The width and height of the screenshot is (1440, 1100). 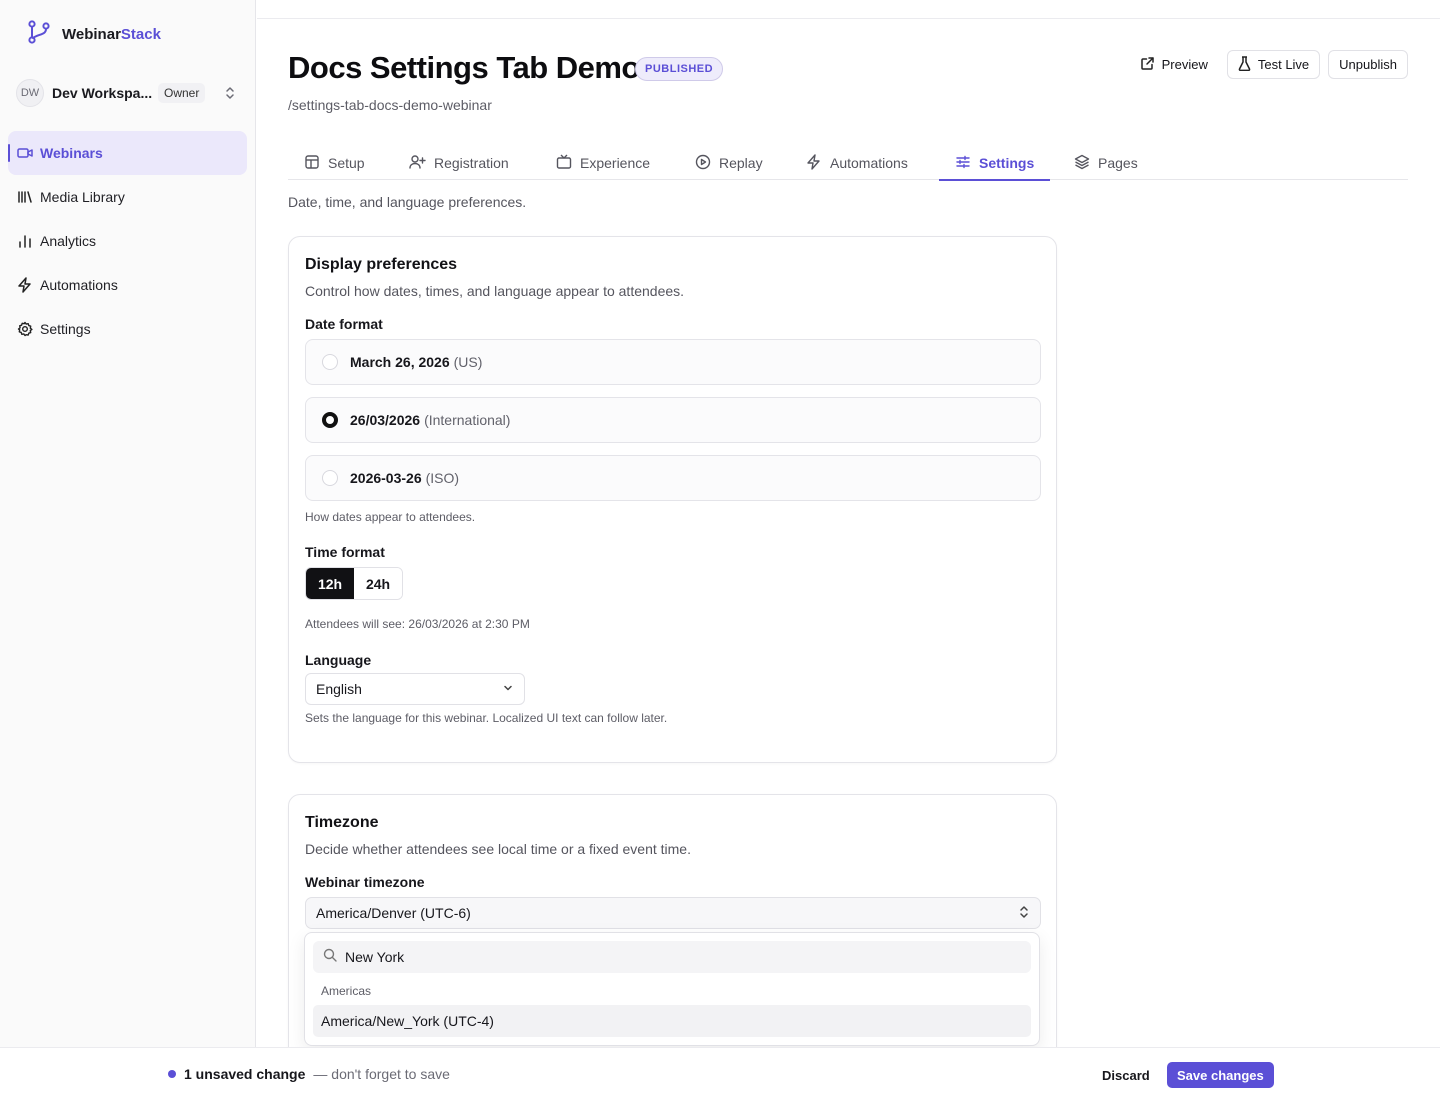 I want to click on timezone-option: America/New_York (UTC-4), so click(x=672, y=1021).